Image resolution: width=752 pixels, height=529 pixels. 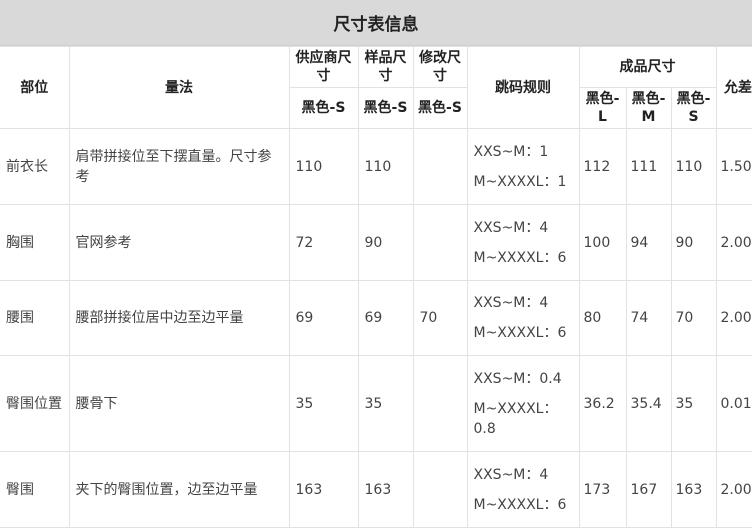 What do you see at coordinates (520, 181) in the screenshot?
I see `rule-large-range: M~XXXXL：1` at bounding box center [520, 181].